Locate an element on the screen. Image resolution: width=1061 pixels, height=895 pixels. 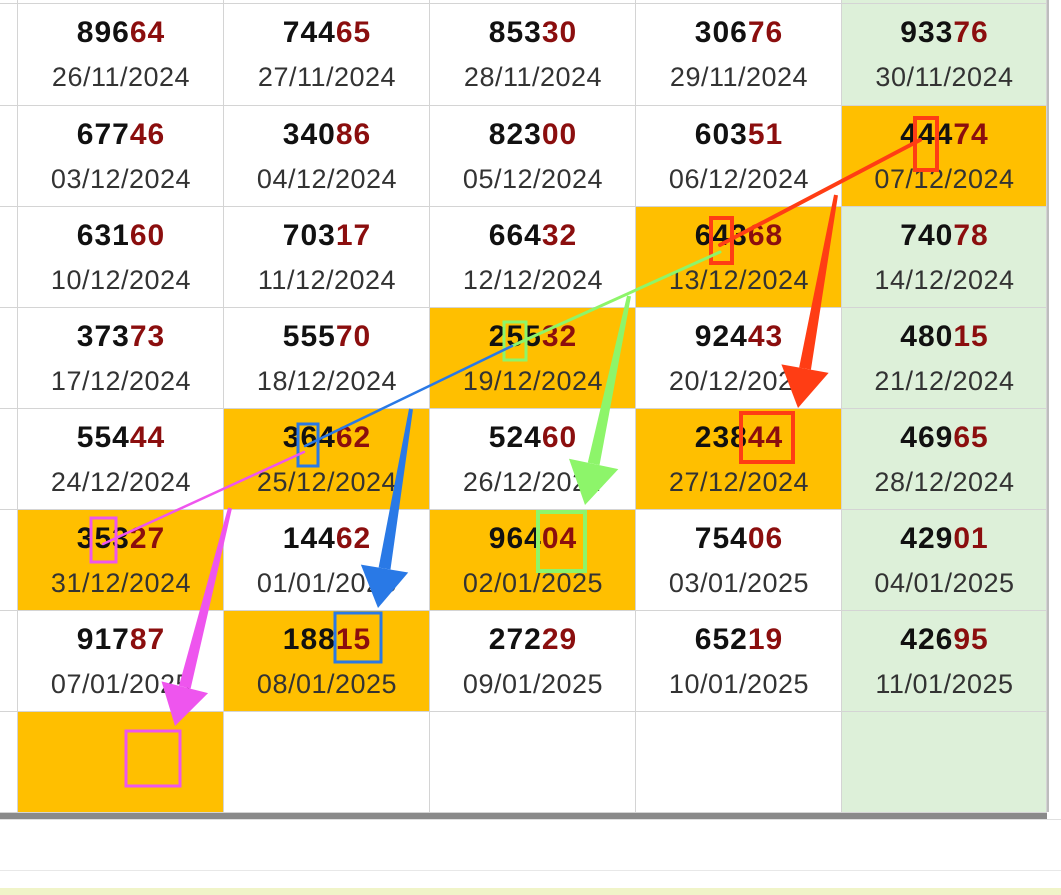
number-tail-digits: 06 is located at coordinates (765, 538).